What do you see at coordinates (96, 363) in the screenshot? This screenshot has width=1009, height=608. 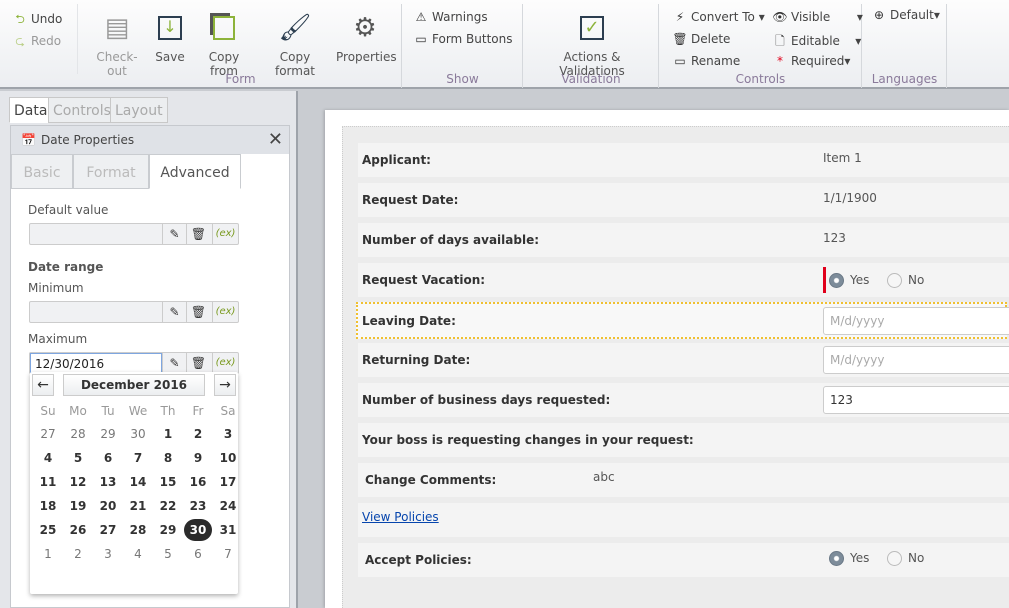 I see `maximum-input: 12/30/2016` at bounding box center [96, 363].